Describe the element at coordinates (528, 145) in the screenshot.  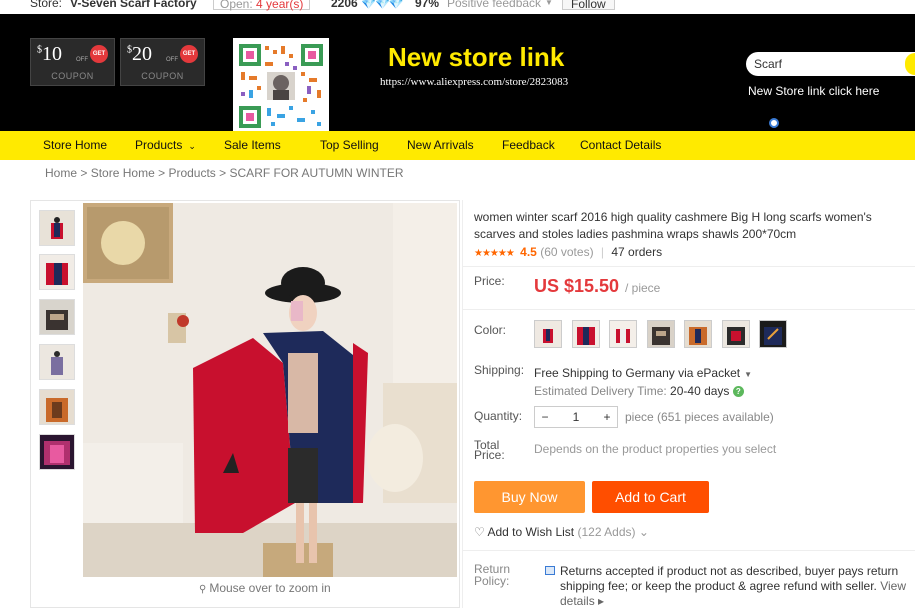
I see `nav-feedback: Feedback` at that location.